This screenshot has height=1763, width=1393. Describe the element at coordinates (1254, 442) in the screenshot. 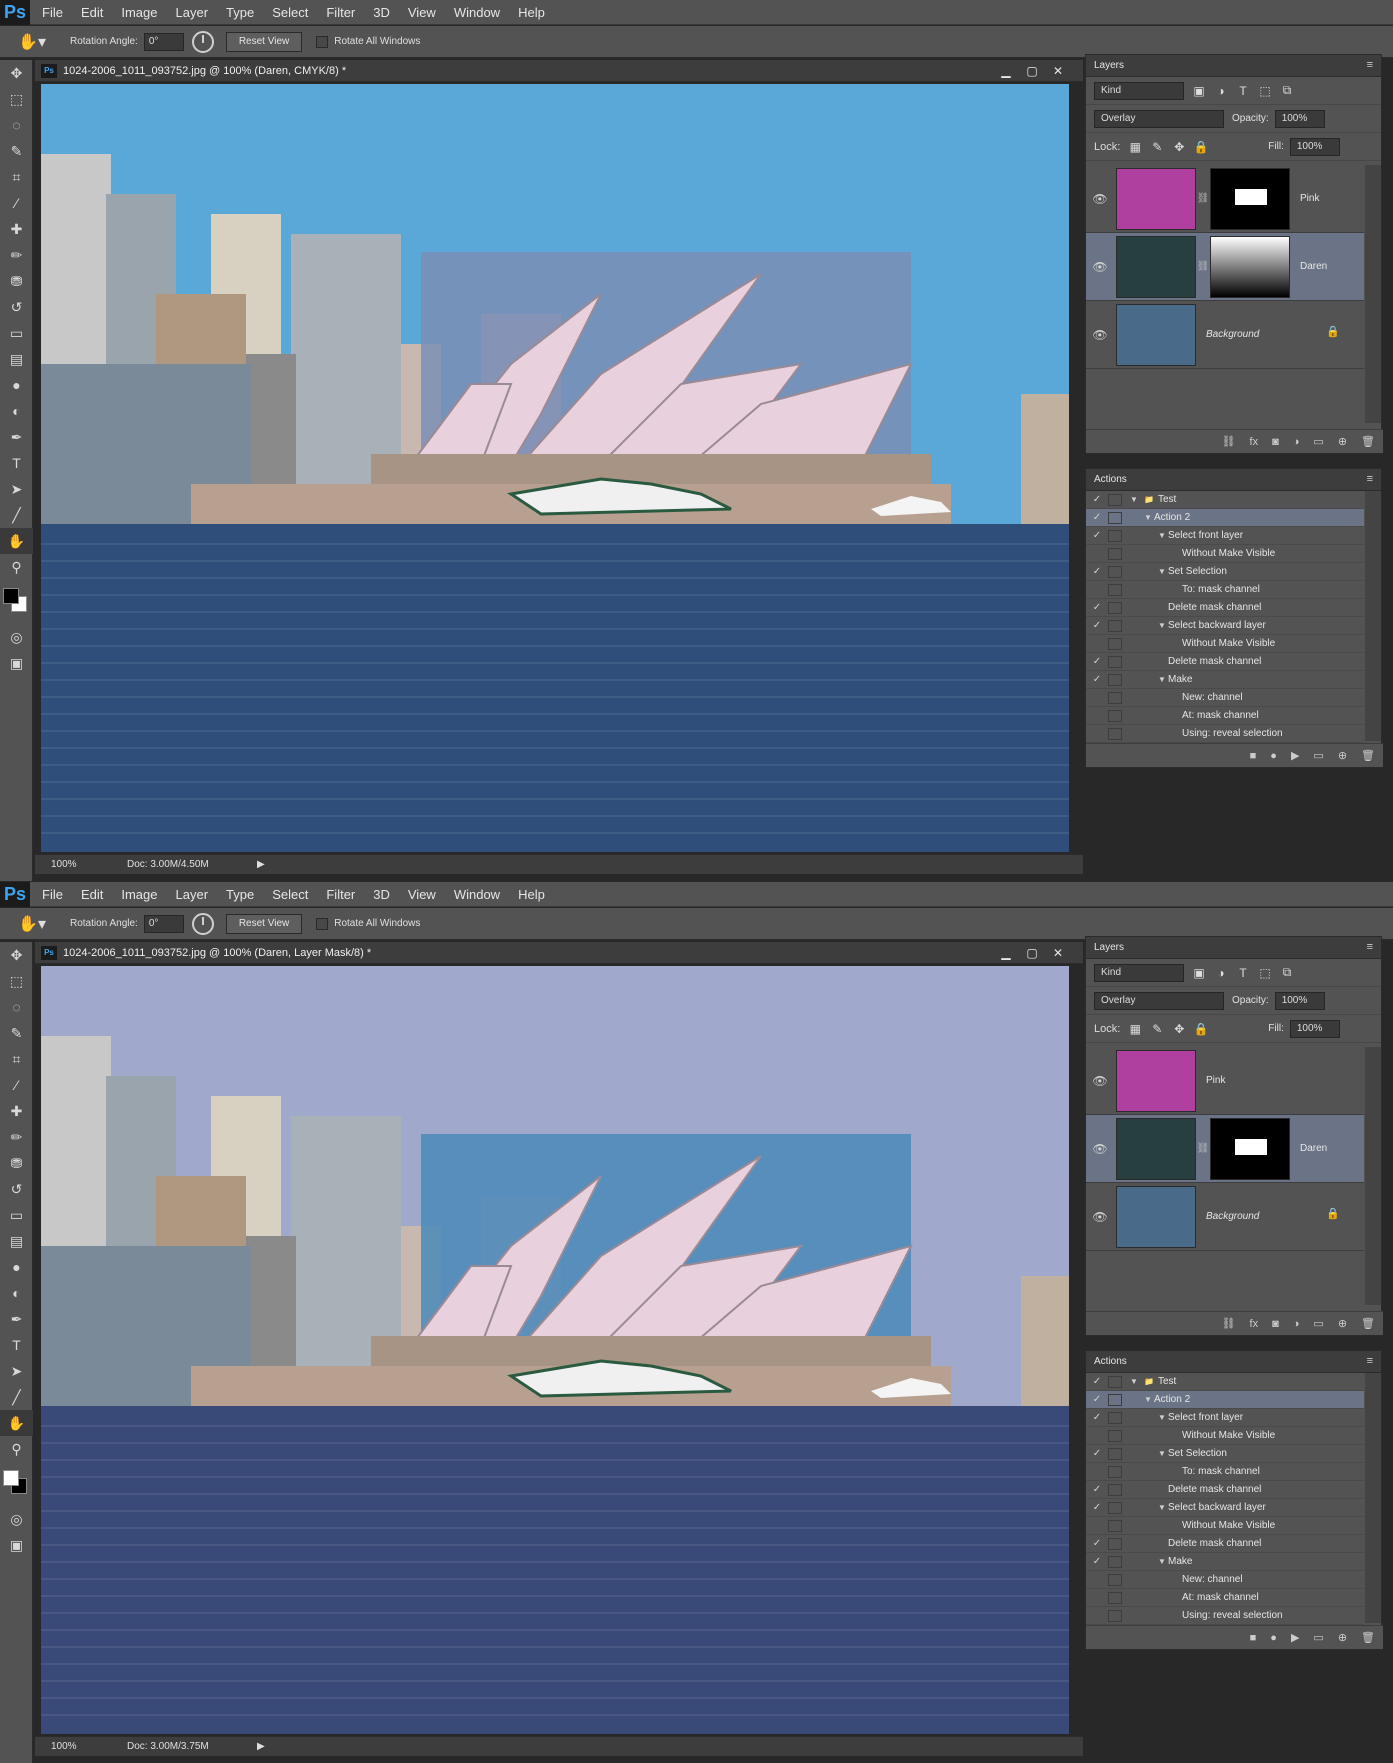

I see `fx-icon: fx` at that location.